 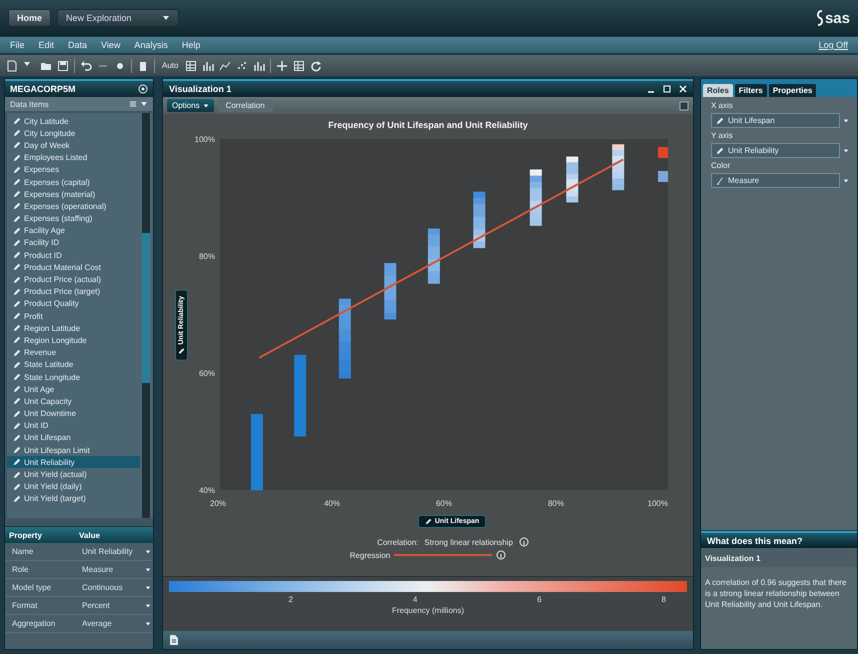 What do you see at coordinates (833, 45) in the screenshot?
I see `log-off-link: Log Off` at bounding box center [833, 45].